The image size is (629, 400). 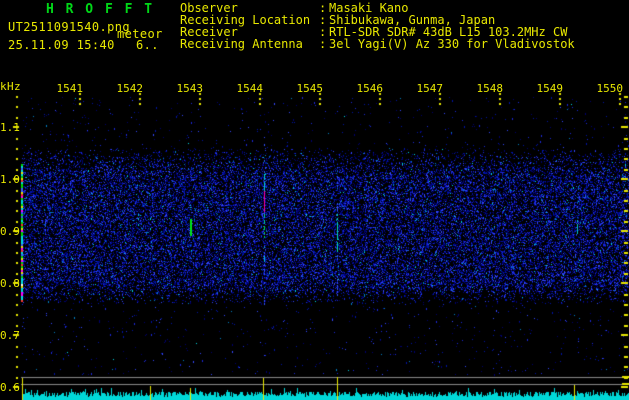 What do you see at coordinates (310, 88) in the screenshot?
I see `x-tick-label: 1545` at bounding box center [310, 88].